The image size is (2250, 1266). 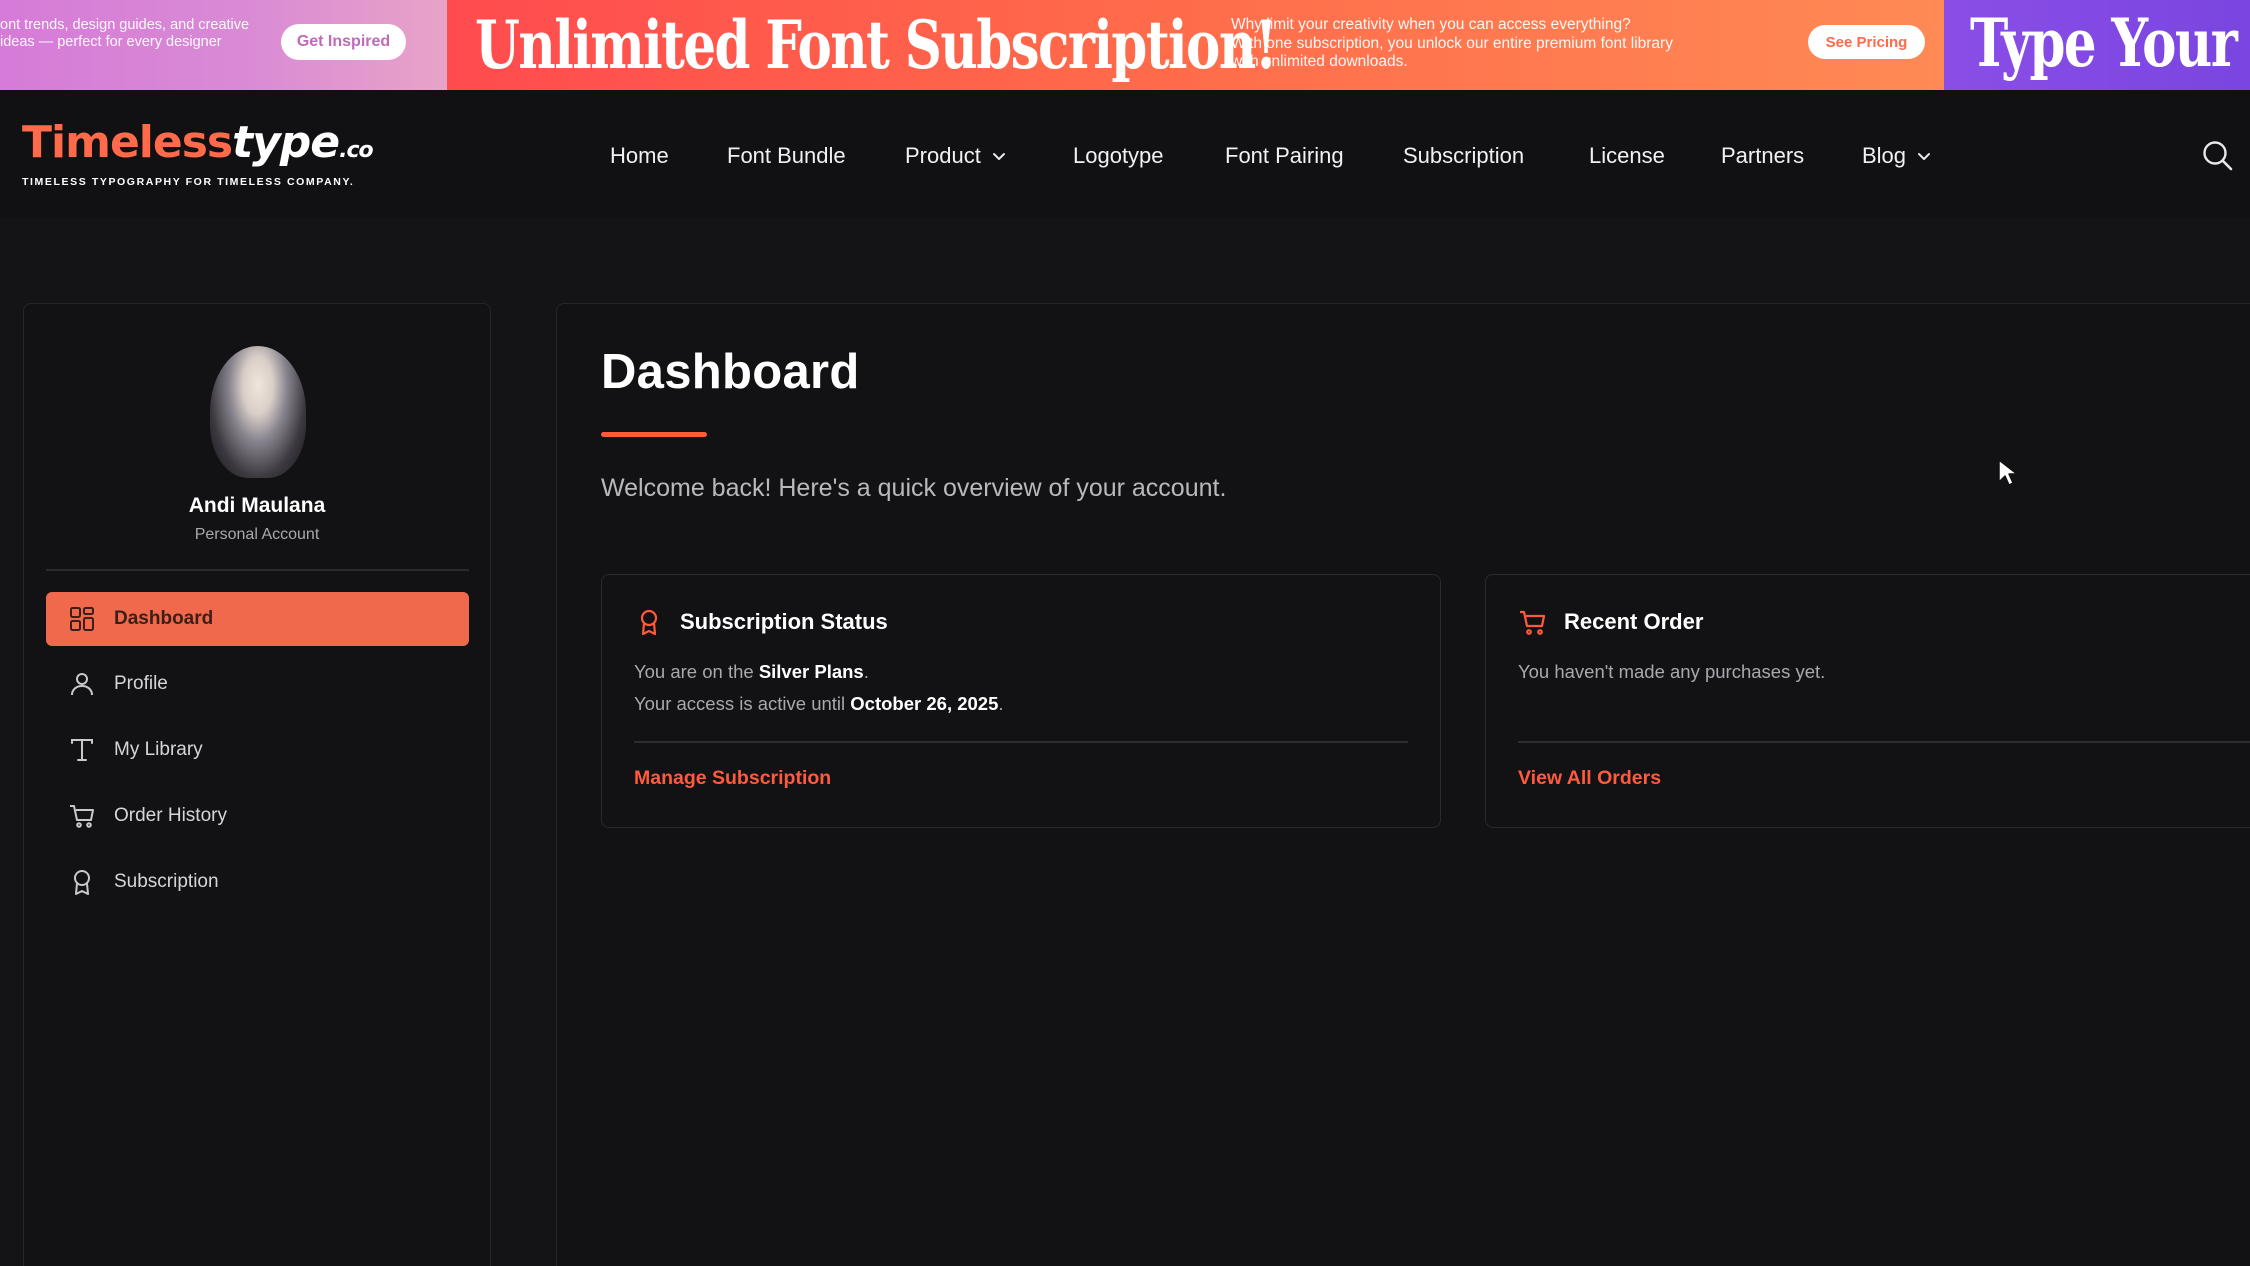 I want to click on page-title: Dashboard, so click(x=730, y=372).